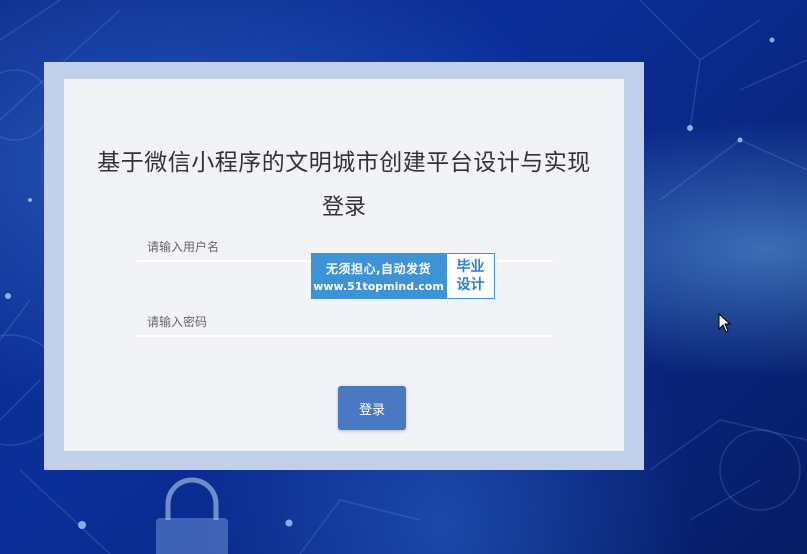 The height and width of the screenshot is (554, 807). Describe the element at coordinates (470, 285) in the screenshot. I see `watermark-label-line2: 设计` at that location.